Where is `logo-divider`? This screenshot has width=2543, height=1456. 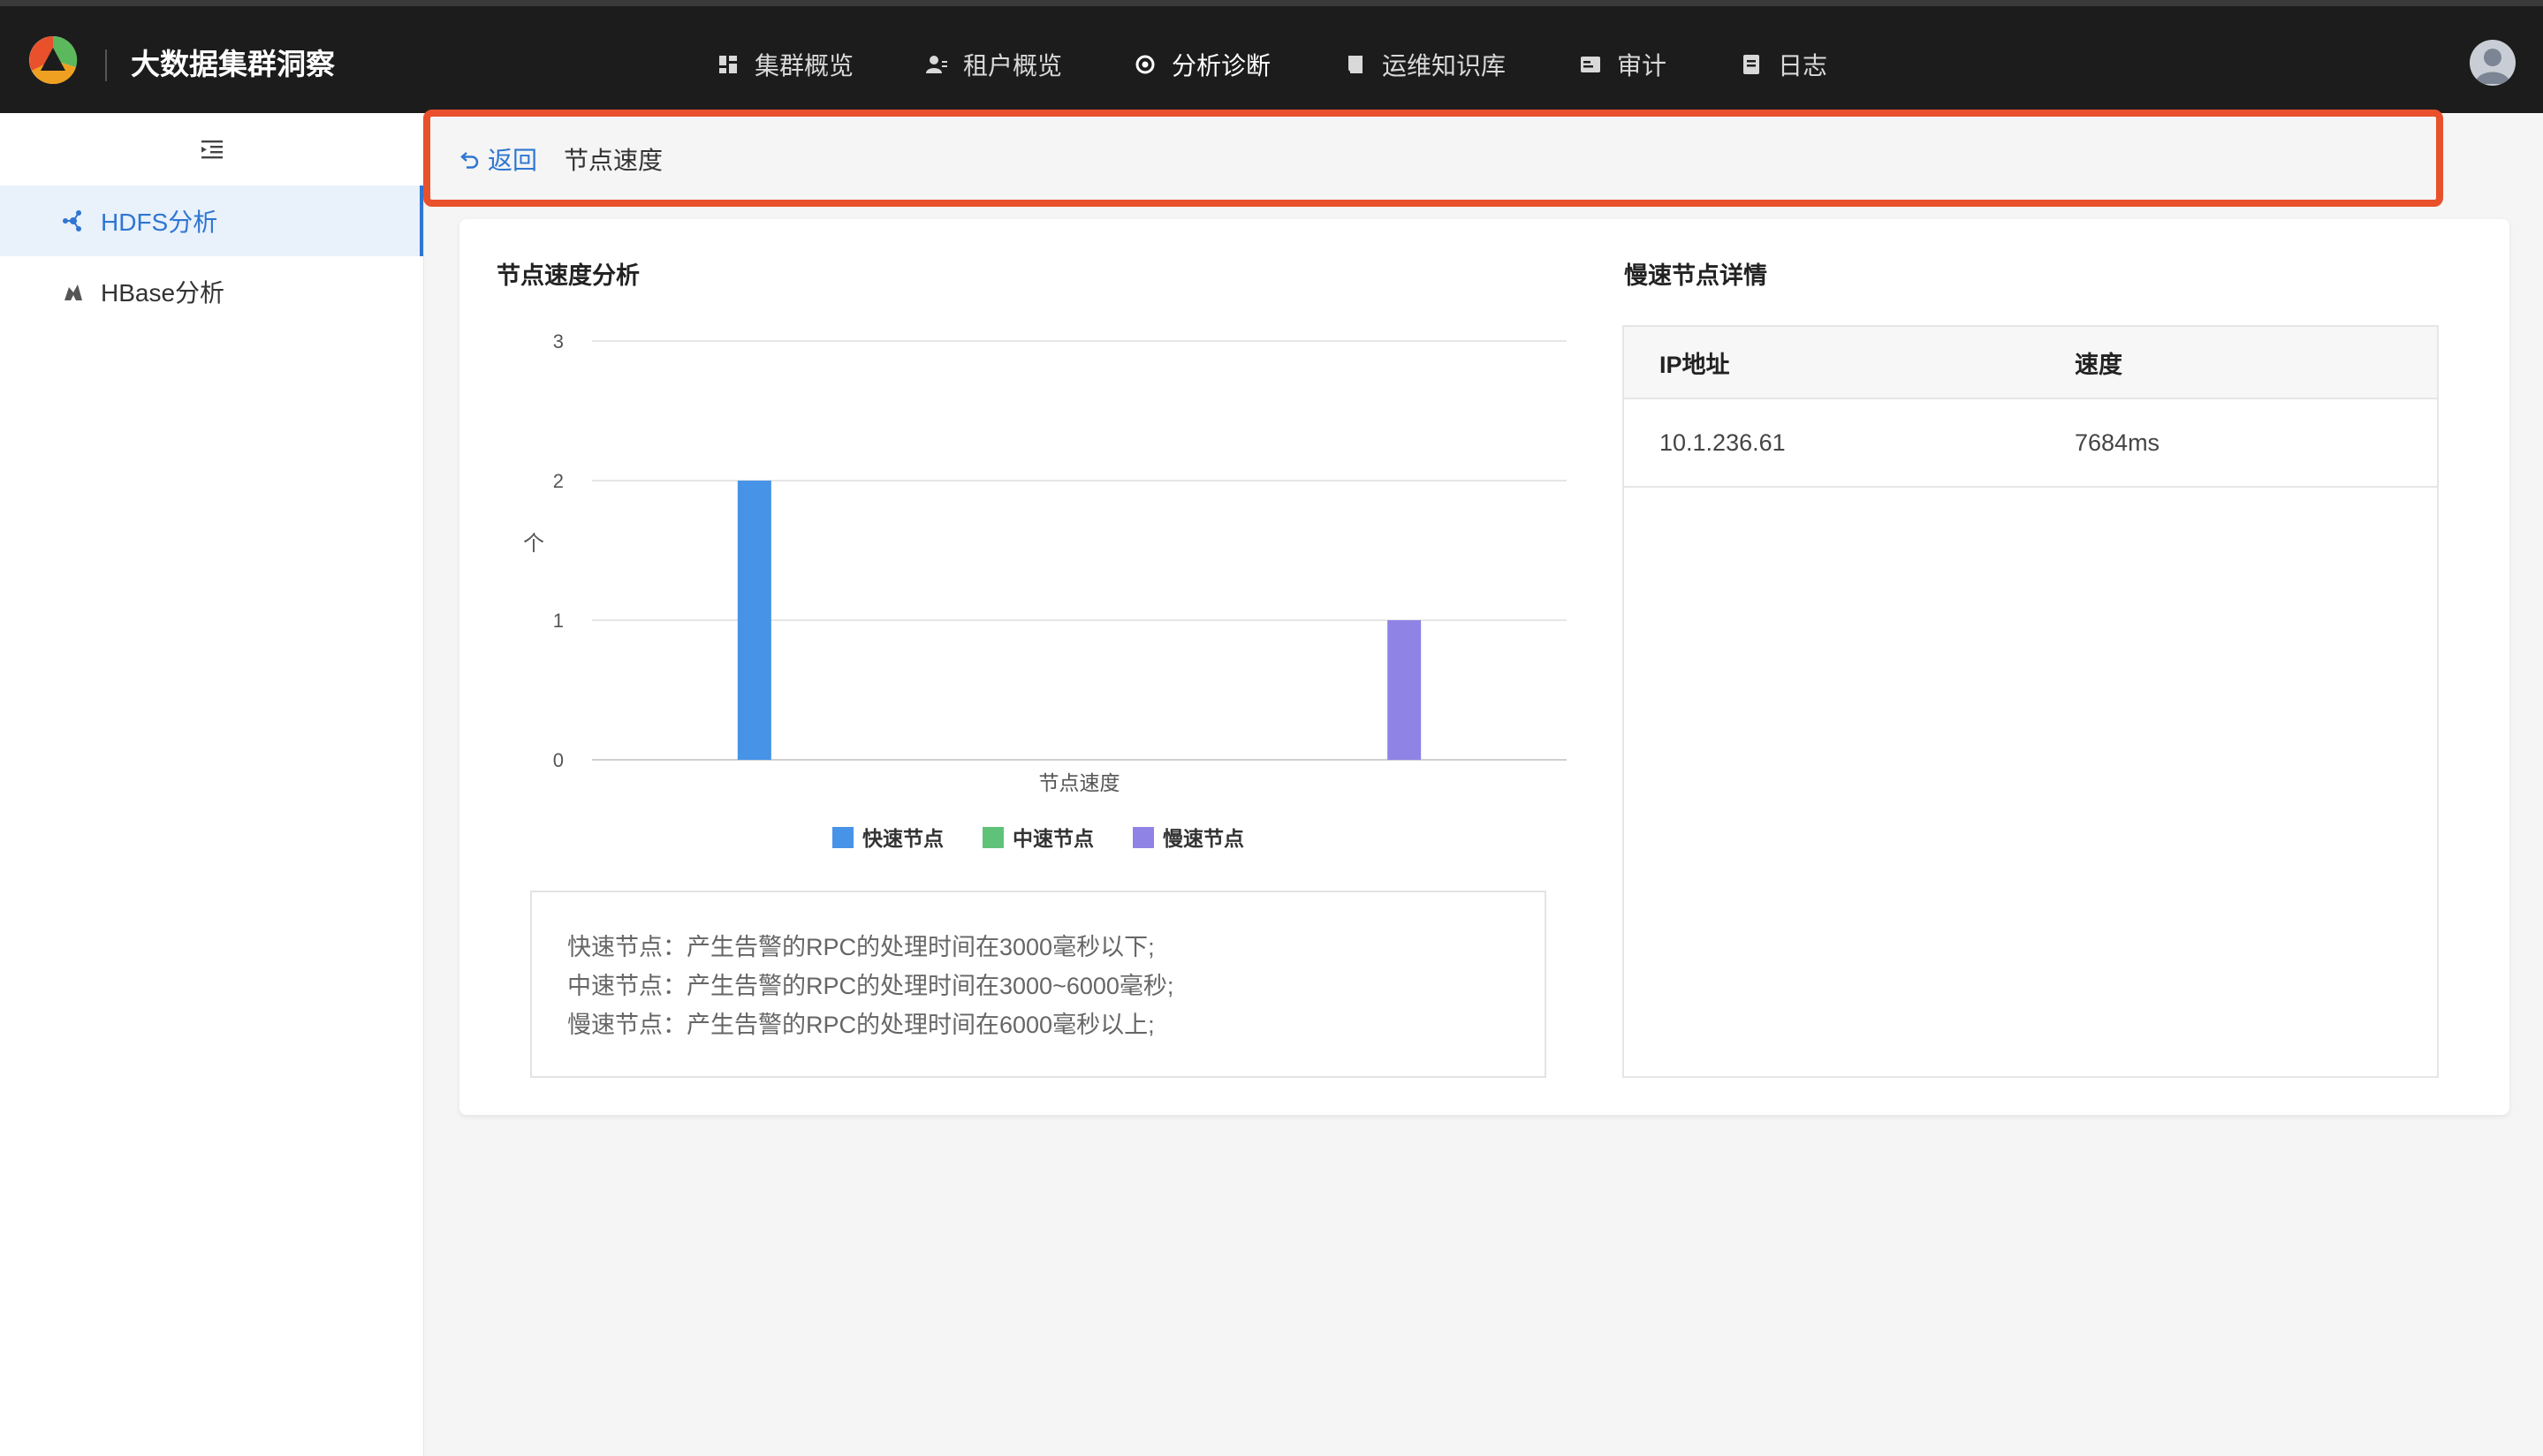 logo-divider is located at coordinates (106, 65).